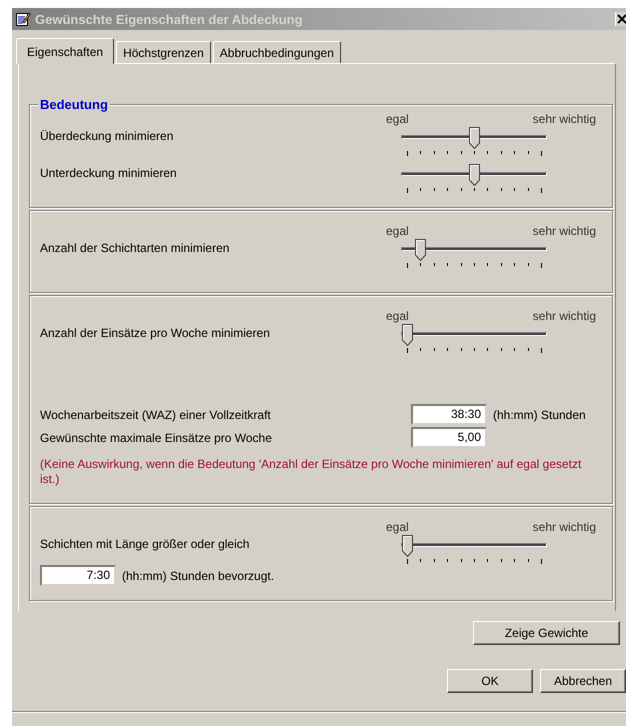 Image resolution: width=626 pixels, height=726 pixels. I want to click on input-field: 5,00, so click(449, 437).